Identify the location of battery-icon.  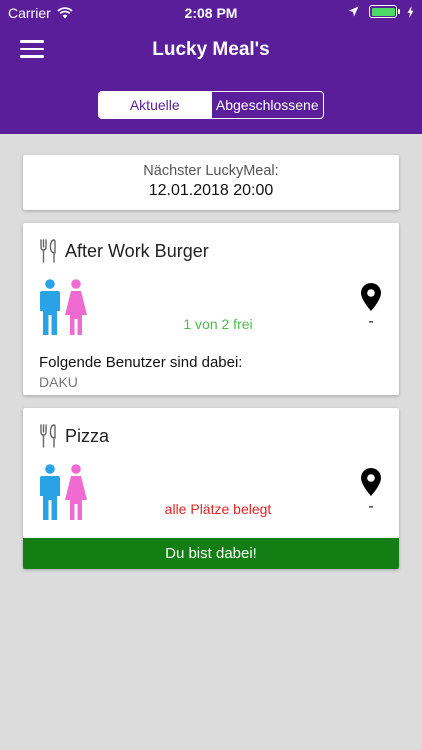
(384, 11).